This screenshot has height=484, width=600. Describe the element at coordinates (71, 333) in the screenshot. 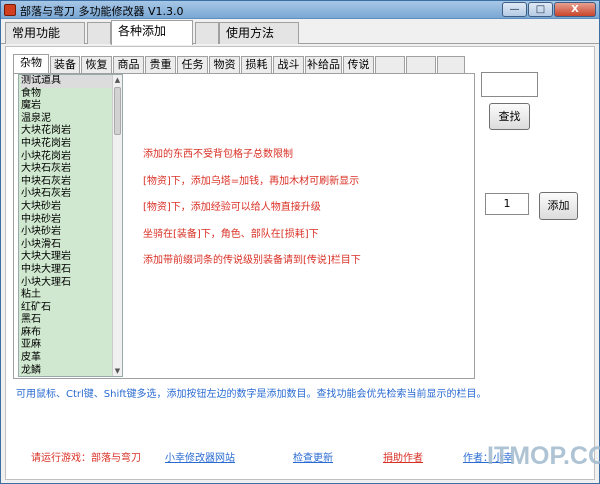

I see `list-item: 麻布` at that location.